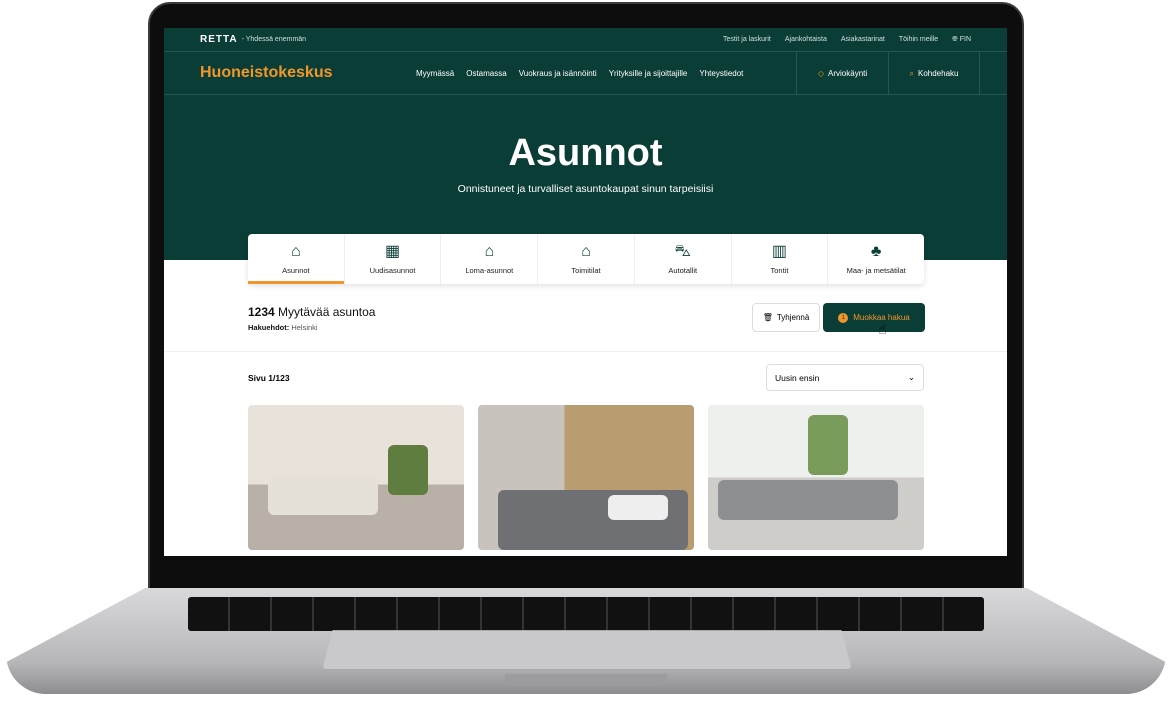 This screenshot has height=720, width=1172. I want to click on tab-label: Toimitilat, so click(586, 270).